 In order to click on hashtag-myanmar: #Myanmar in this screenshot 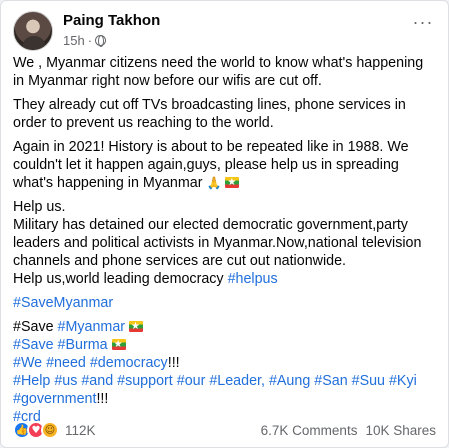, I will do `click(92, 327)`.